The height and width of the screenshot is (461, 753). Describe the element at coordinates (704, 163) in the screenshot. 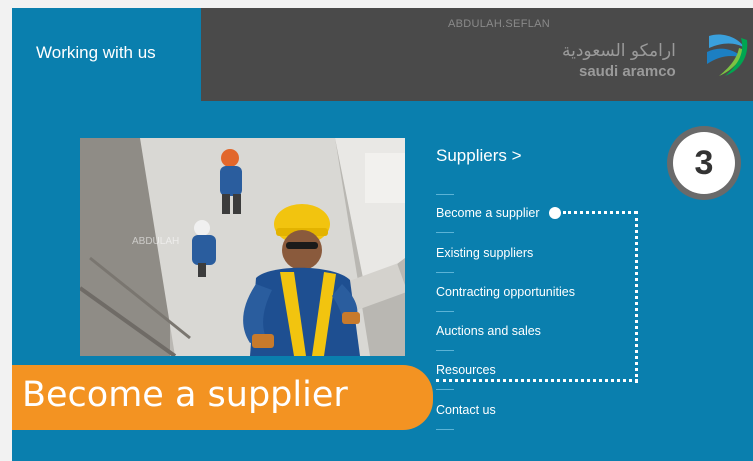

I see `step-number-badge: 3` at that location.